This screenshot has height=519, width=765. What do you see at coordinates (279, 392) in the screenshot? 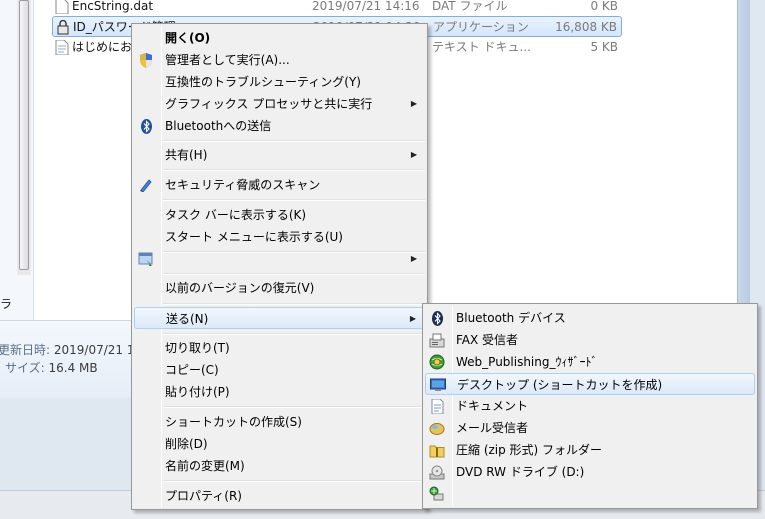
I see `menu-paste: 貼り付け(P)` at bounding box center [279, 392].